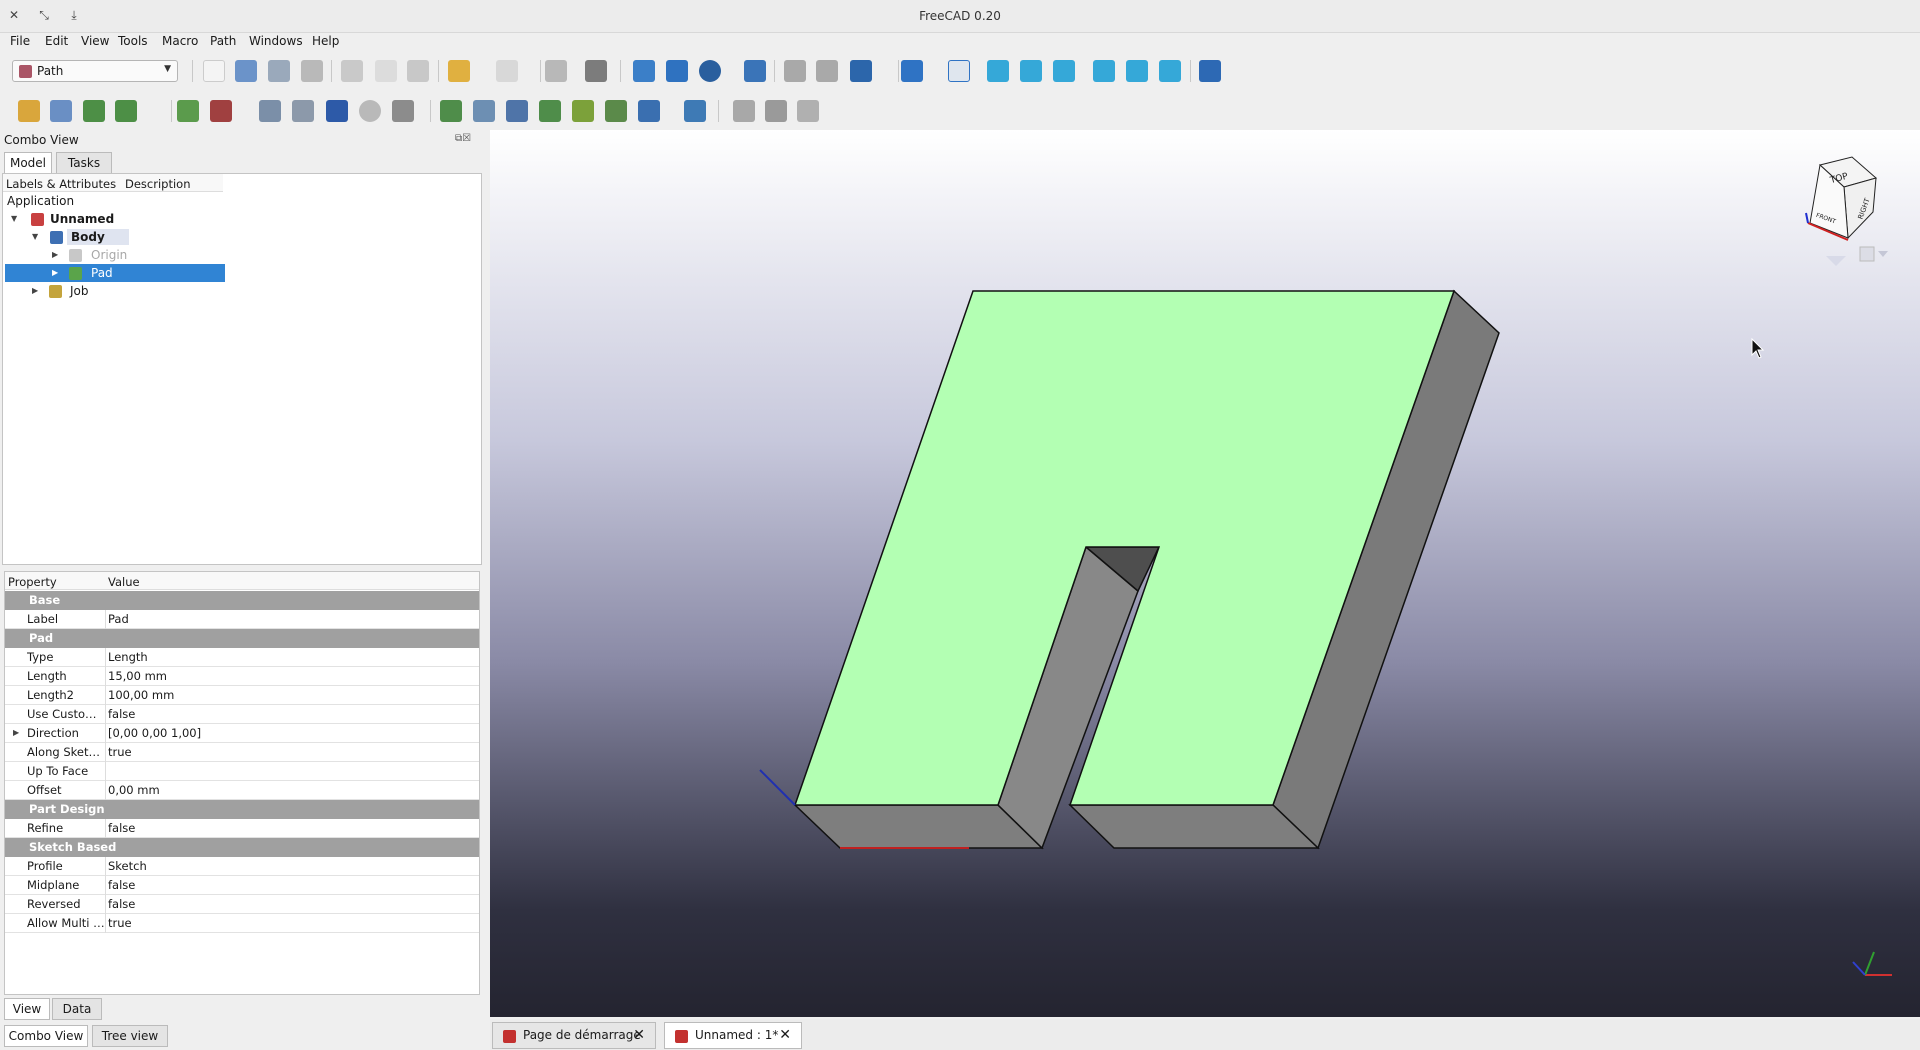  What do you see at coordinates (242, 733) in the screenshot?
I see `property-row-direction: ▶ Direction [0,00 0,00 1,00]` at bounding box center [242, 733].